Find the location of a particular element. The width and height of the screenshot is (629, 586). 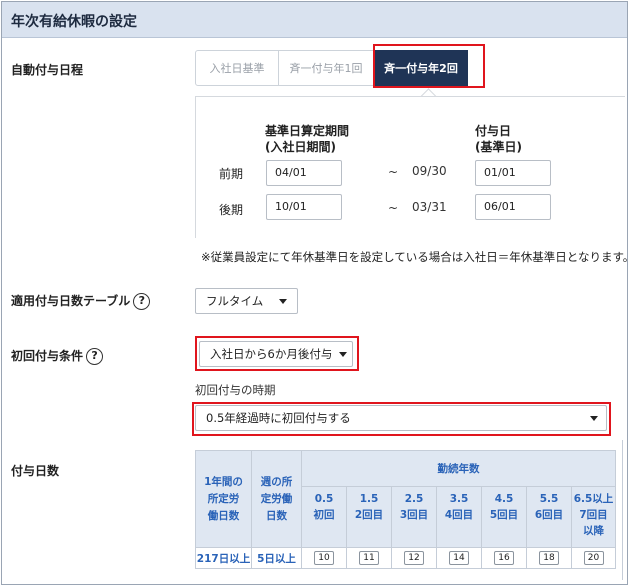

tenure-column: 5.5 6回目 is located at coordinates (549, 517).